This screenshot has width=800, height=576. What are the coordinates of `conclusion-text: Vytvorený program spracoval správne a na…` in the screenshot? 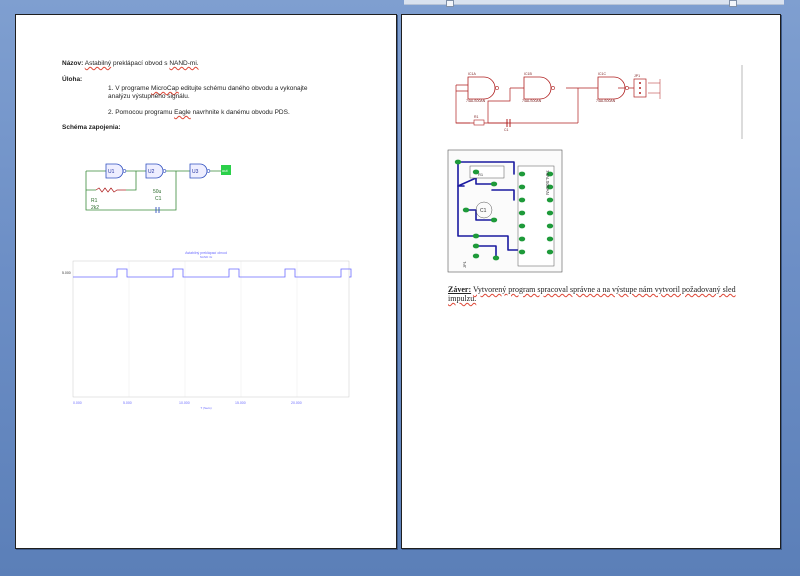 It's located at (604, 289).